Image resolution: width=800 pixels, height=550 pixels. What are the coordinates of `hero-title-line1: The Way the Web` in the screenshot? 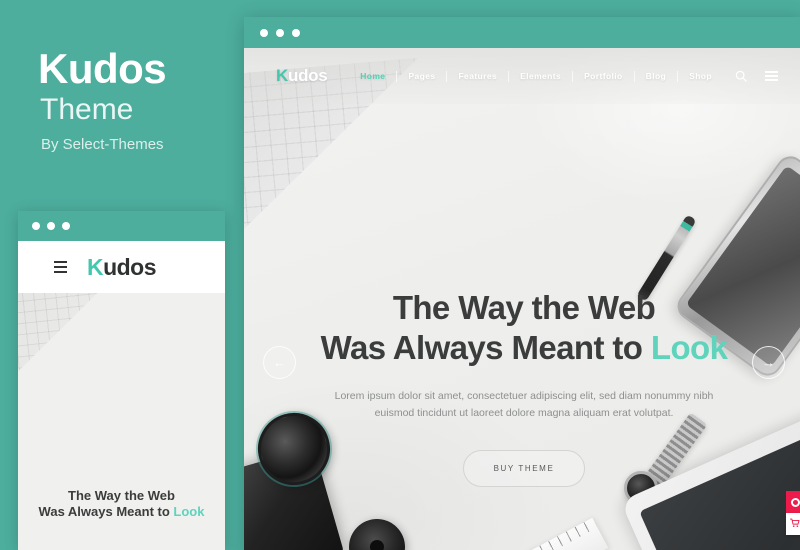 It's located at (524, 307).